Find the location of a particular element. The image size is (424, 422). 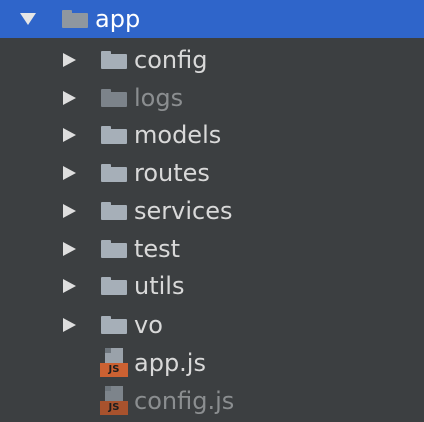

tree-node-test: test is located at coordinates (212, 249).